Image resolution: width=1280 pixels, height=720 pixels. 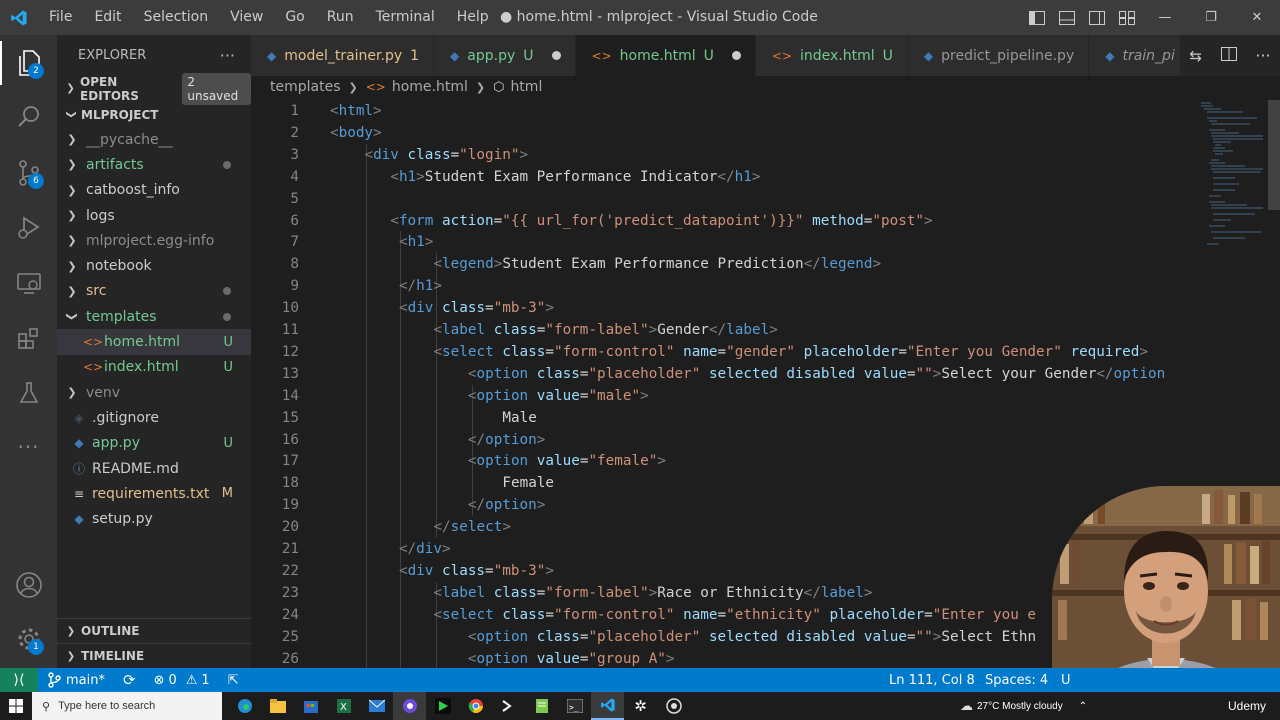 What do you see at coordinates (154, 443) in the screenshot?
I see `tree-item-app-py: ◆ app.py U` at bounding box center [154, 443].